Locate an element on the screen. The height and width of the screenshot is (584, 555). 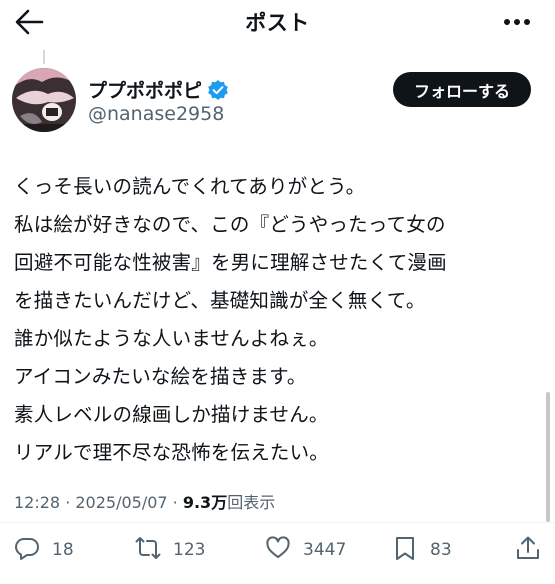
share-icon is located at coordinates (528, 550).